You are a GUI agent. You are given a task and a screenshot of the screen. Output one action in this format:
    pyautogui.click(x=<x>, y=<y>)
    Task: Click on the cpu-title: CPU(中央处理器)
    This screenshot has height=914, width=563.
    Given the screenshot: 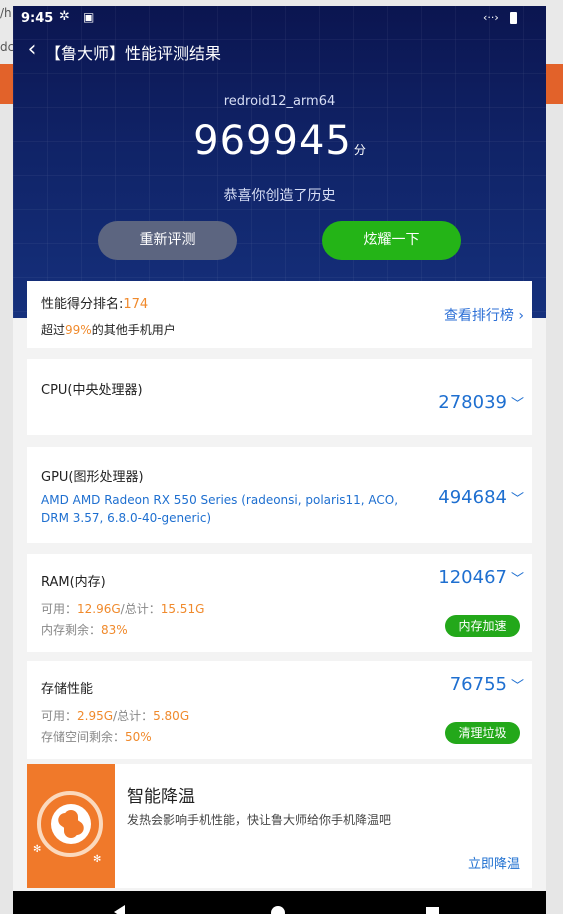 What is the action you would take?
    pyautogui.click(x=92, y=390)
    